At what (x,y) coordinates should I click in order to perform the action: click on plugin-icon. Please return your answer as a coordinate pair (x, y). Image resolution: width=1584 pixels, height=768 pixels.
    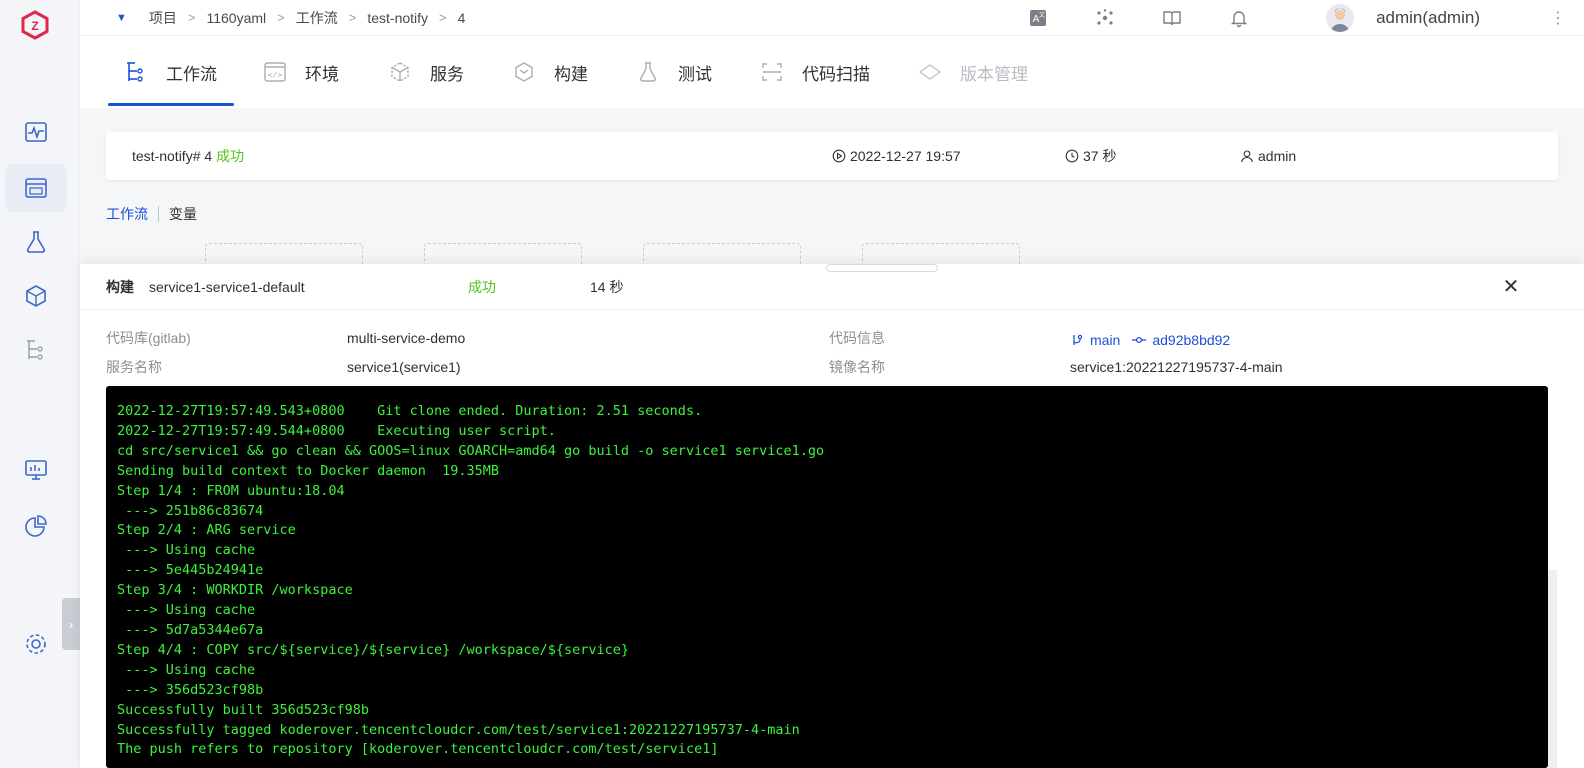
    Looking at the image, I should click on (1105, 18).